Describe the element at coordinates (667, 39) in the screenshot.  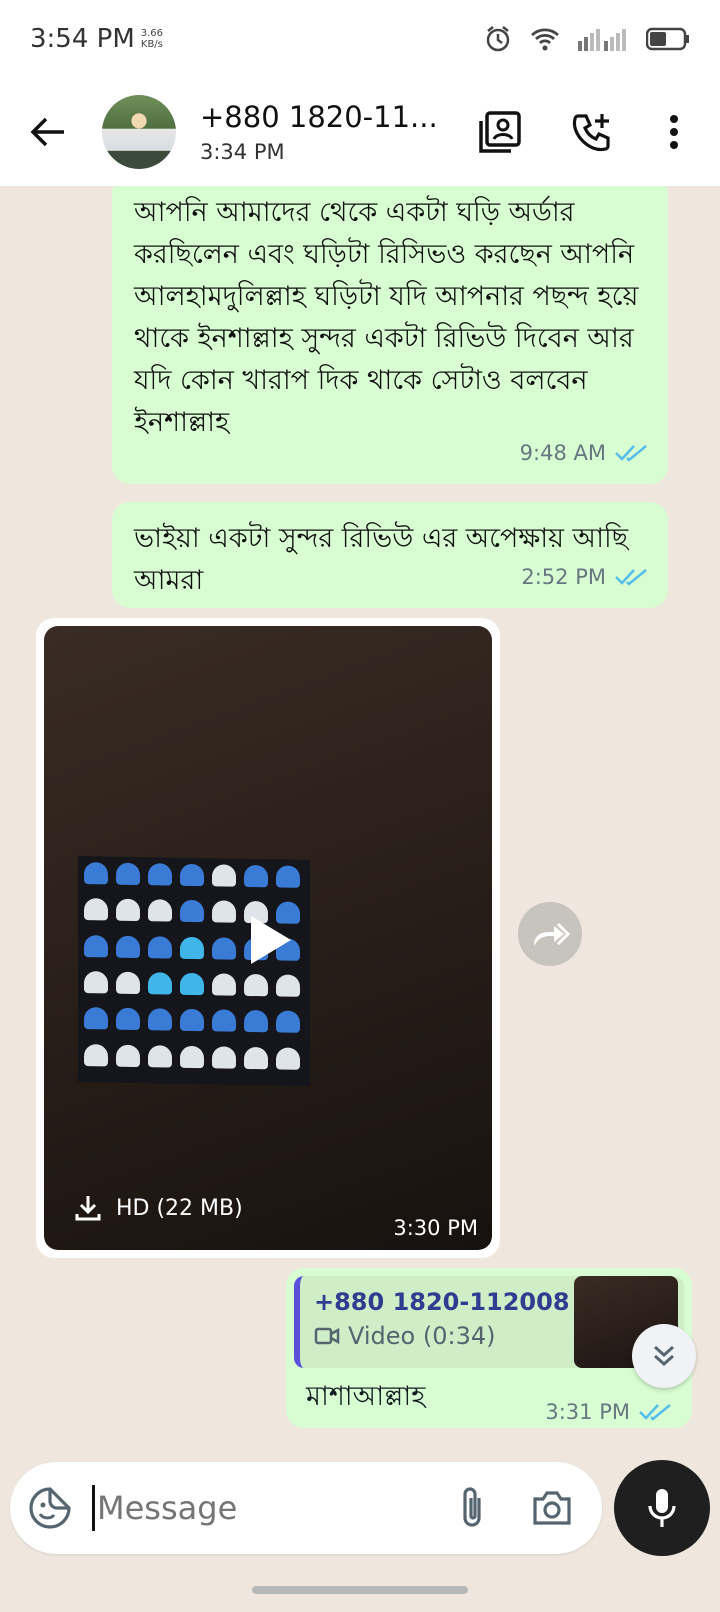
I see `battery-icon` at that location.